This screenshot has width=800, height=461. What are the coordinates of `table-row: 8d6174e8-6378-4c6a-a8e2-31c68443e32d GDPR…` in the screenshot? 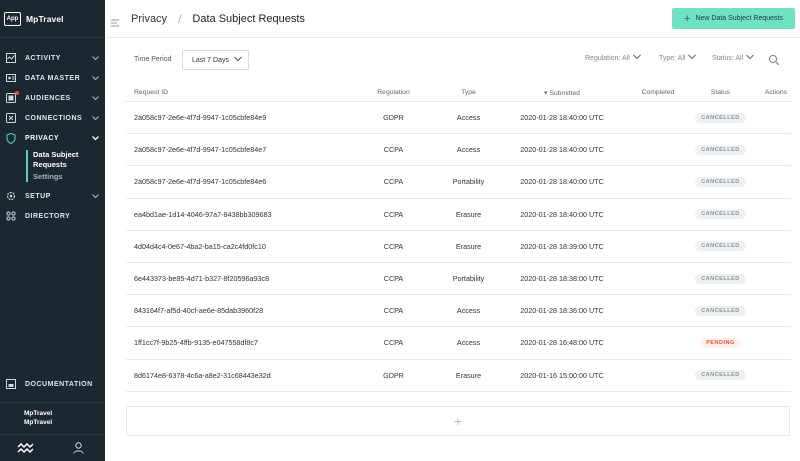 It's located at (458, 376).